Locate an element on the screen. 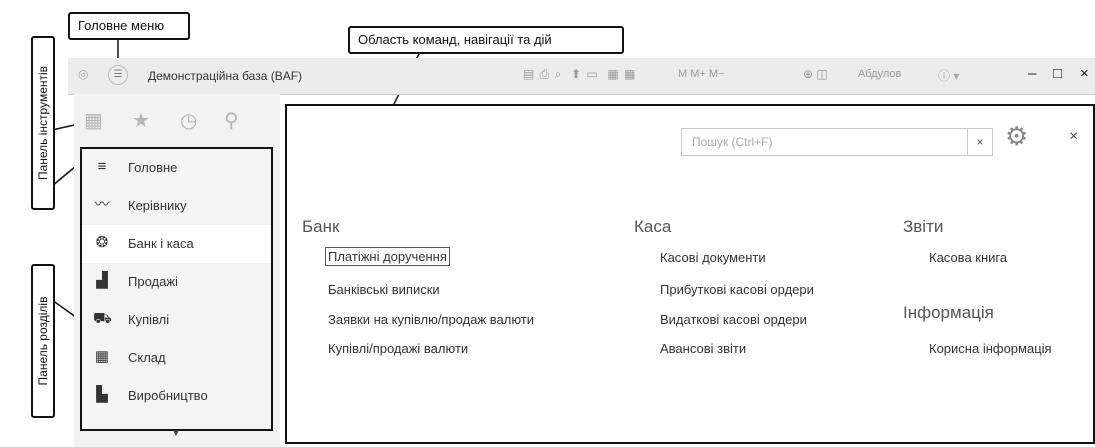 Image resolution: width=1095 pixels, height=447 pixels. zoom-icon: ⊕ ◫ is located at coordinates (815, 74).